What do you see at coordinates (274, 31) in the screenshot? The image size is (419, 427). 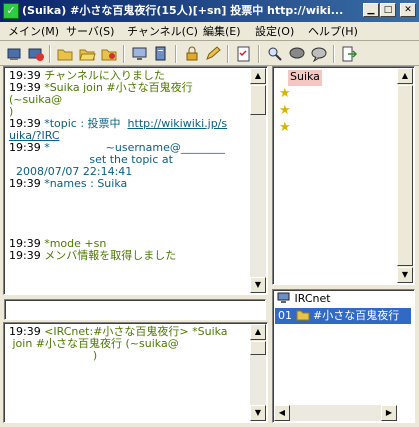 I see `menu-settings: 設定(O)` at bounding box center [274, 31].